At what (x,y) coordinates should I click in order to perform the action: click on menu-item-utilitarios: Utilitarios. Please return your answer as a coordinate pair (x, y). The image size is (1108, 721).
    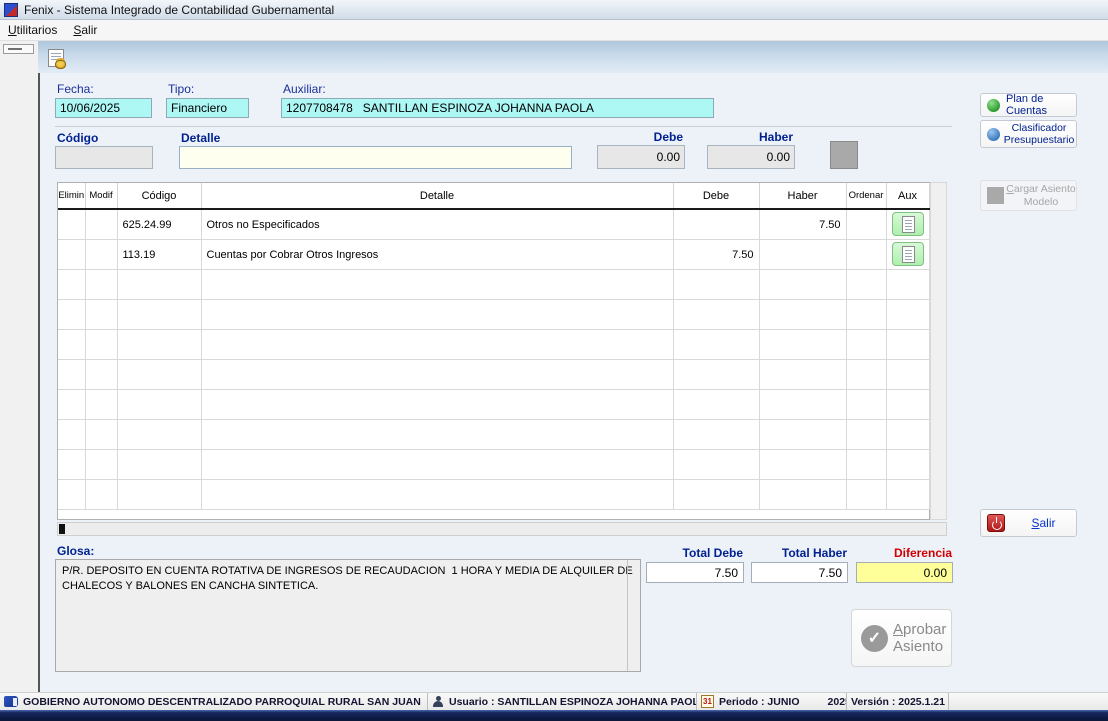
    Looking at the image, I should click on (32, 30).